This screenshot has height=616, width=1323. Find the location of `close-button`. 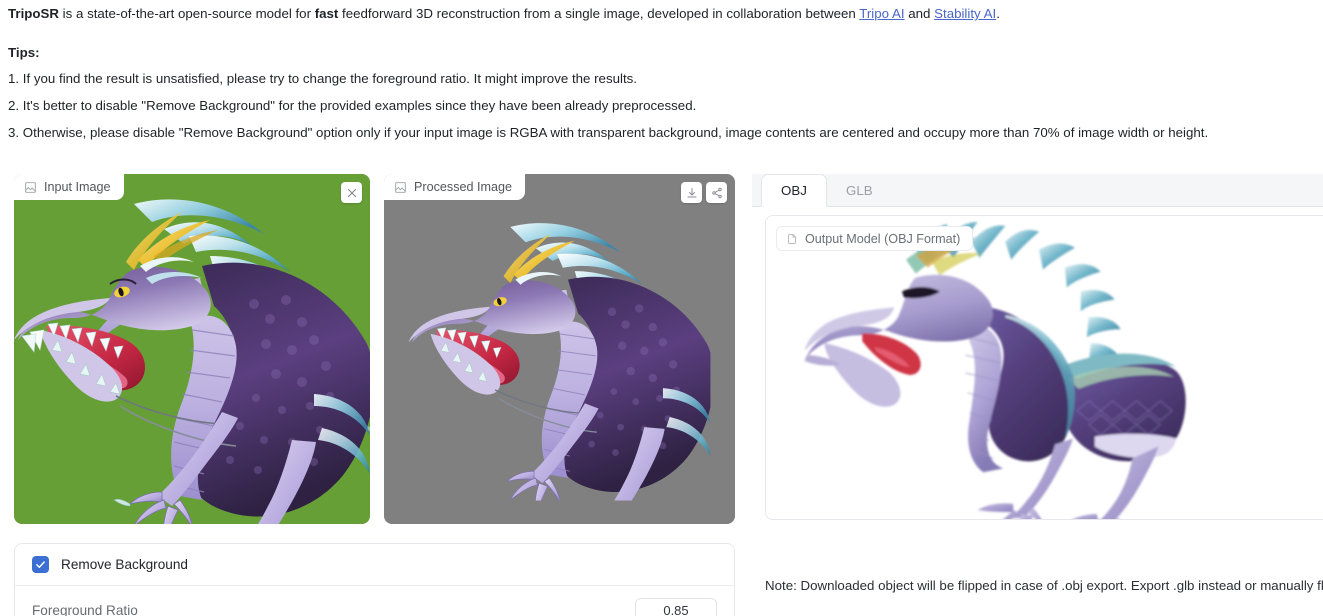

close-button is located at coordinates (351, 192).